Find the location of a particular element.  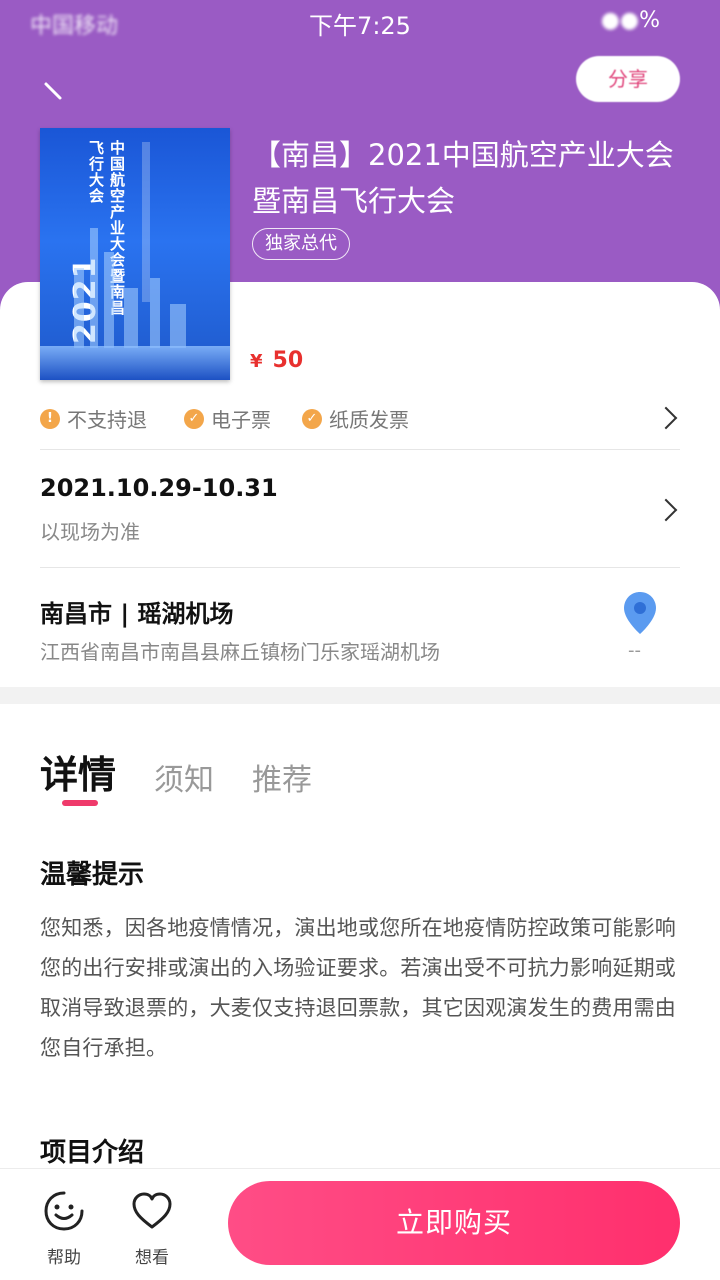

distance-label: -- is located at coordinates (634, 650).